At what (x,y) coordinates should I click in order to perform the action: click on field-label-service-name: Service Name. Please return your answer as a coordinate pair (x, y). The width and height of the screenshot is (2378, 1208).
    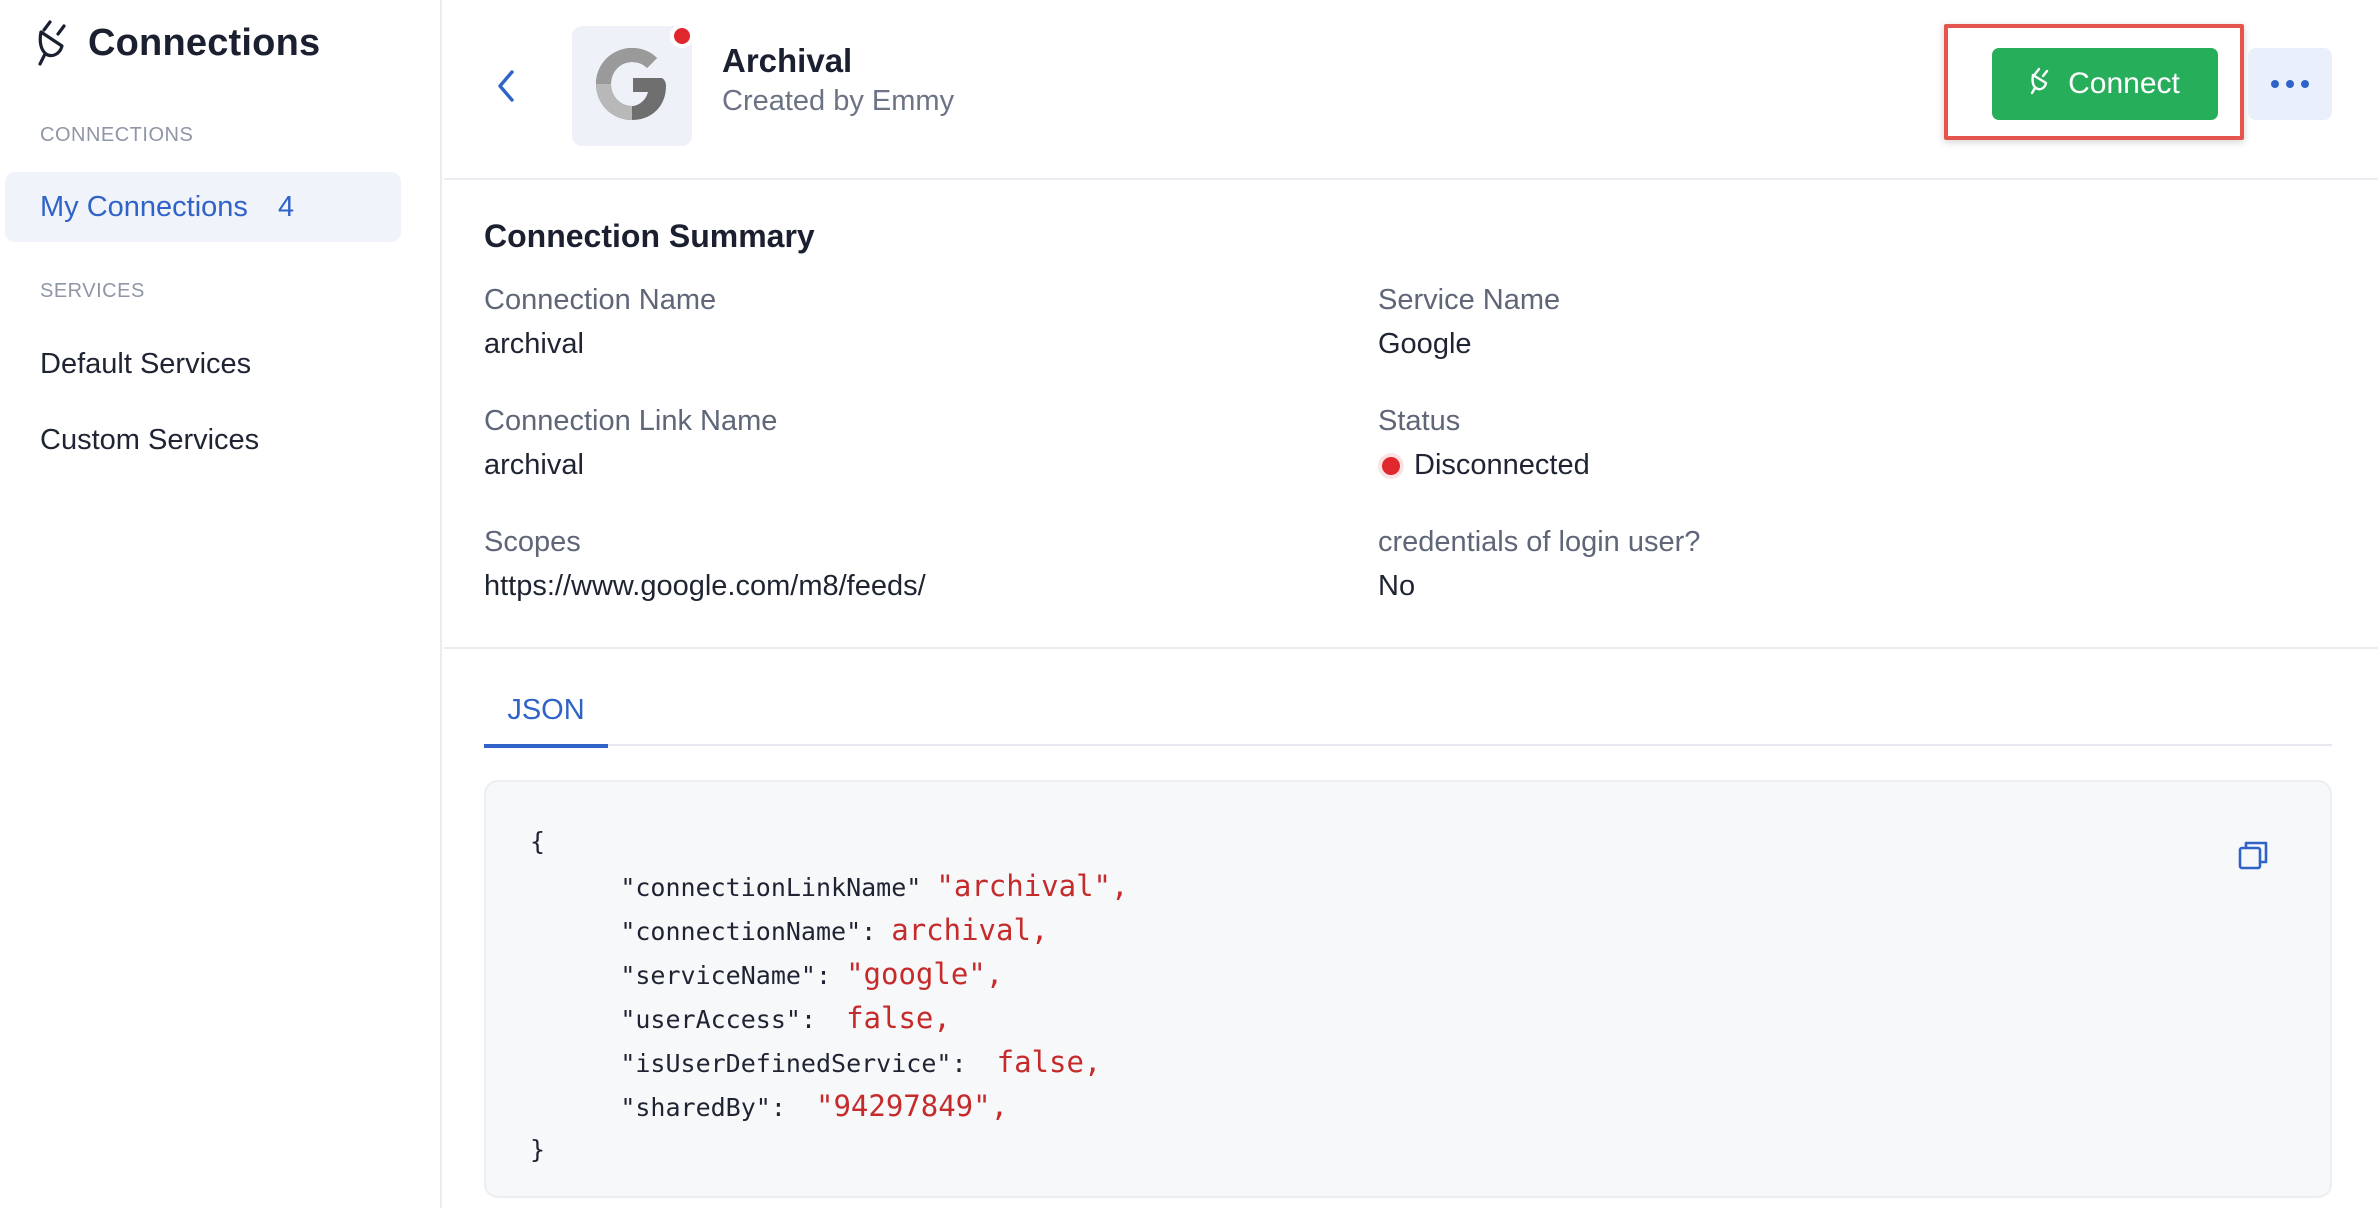
    Looking at the image, I should click on (1469, 300).